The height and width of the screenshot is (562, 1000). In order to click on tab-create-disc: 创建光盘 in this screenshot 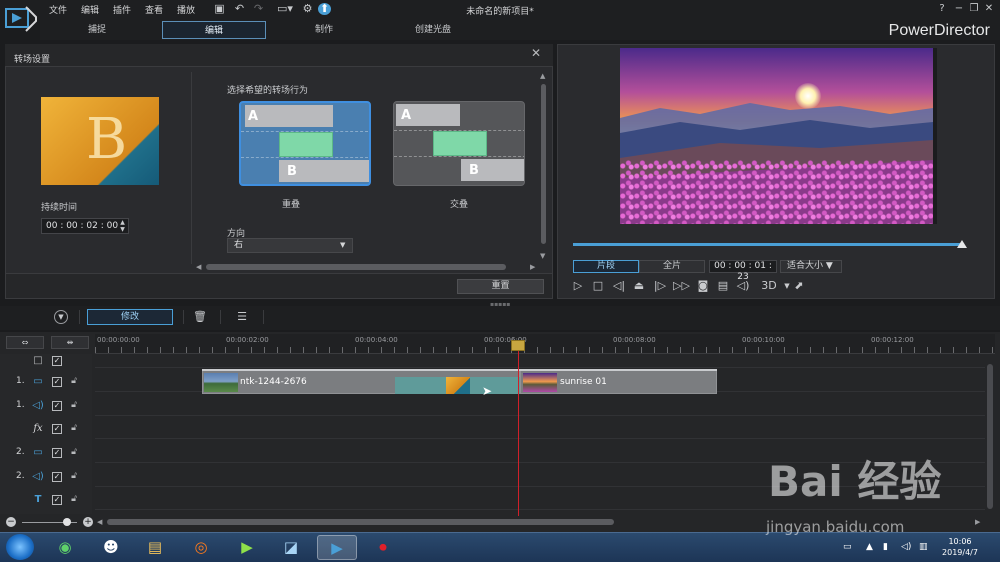, I will do `click(433, 30)`.